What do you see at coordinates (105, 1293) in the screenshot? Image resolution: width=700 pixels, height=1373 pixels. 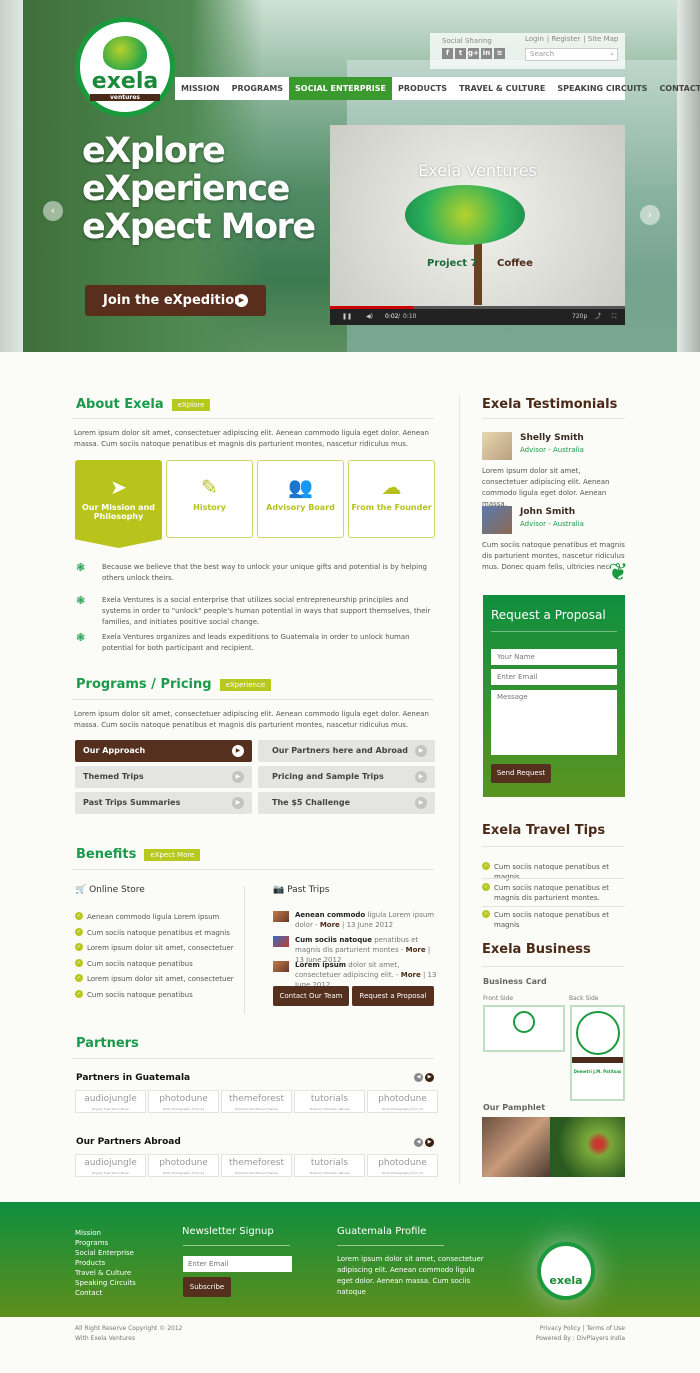 I see `footer-link-contact: Contact` at bounding box center [105, 1293].